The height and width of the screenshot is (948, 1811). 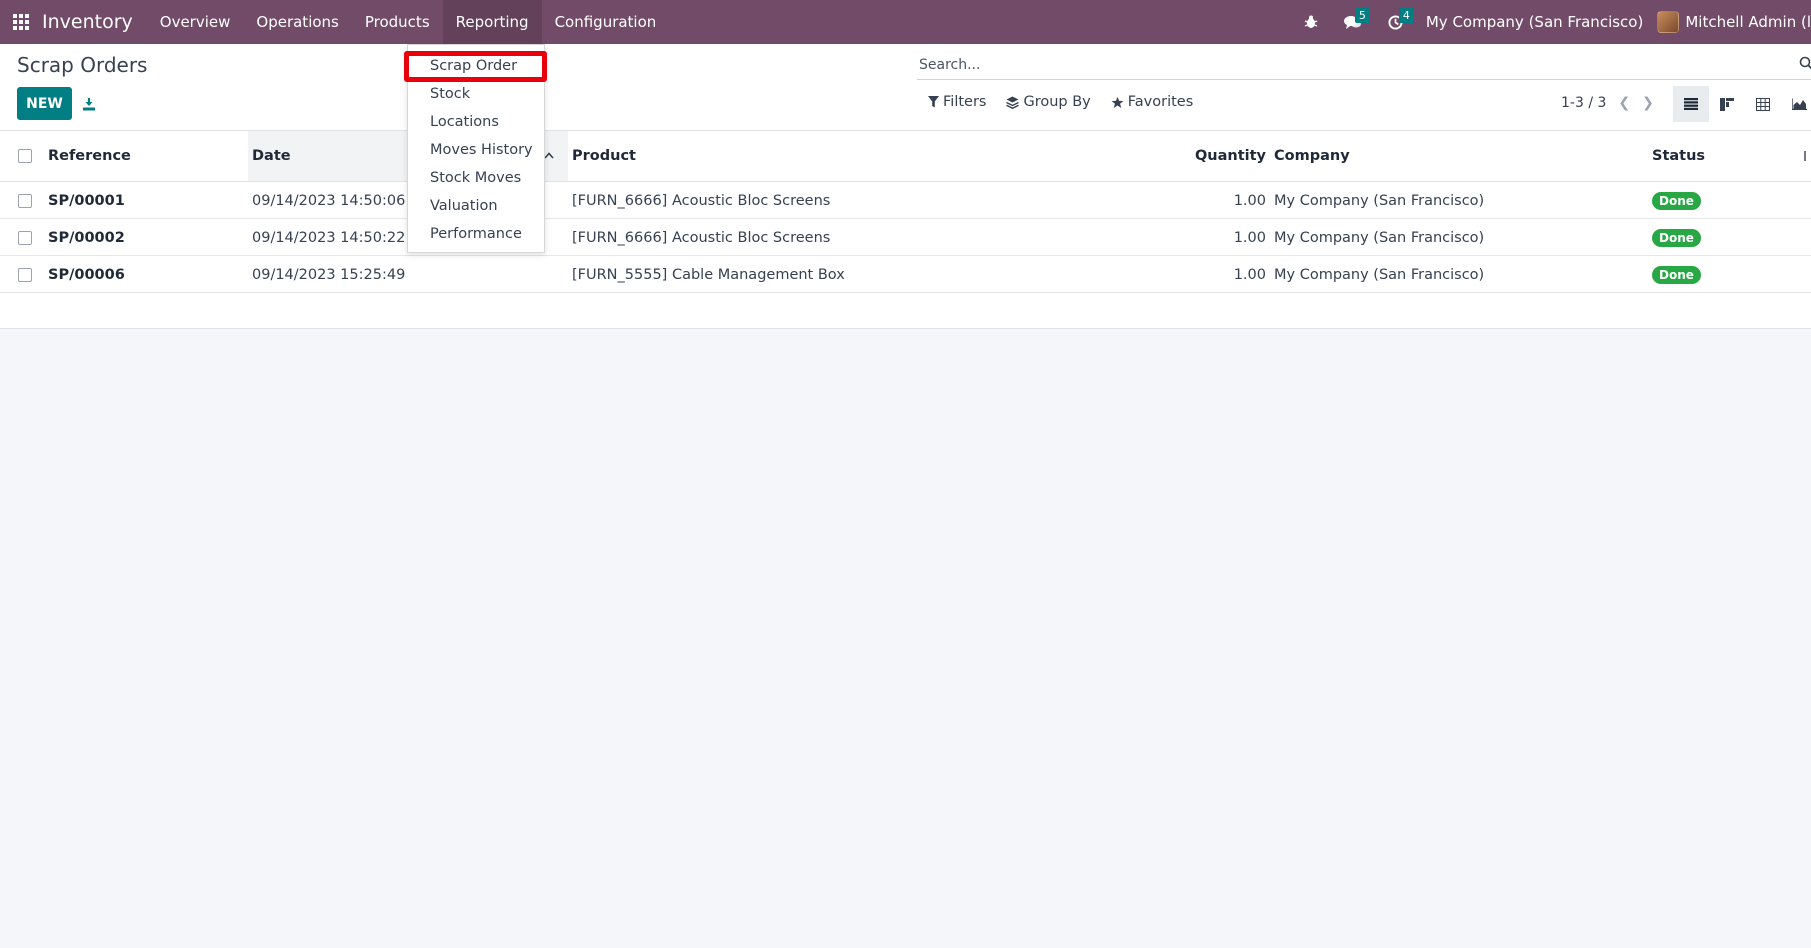 I want to click on cell-date: 09/14/2023 14:50:06, so click(x=329, y=200).